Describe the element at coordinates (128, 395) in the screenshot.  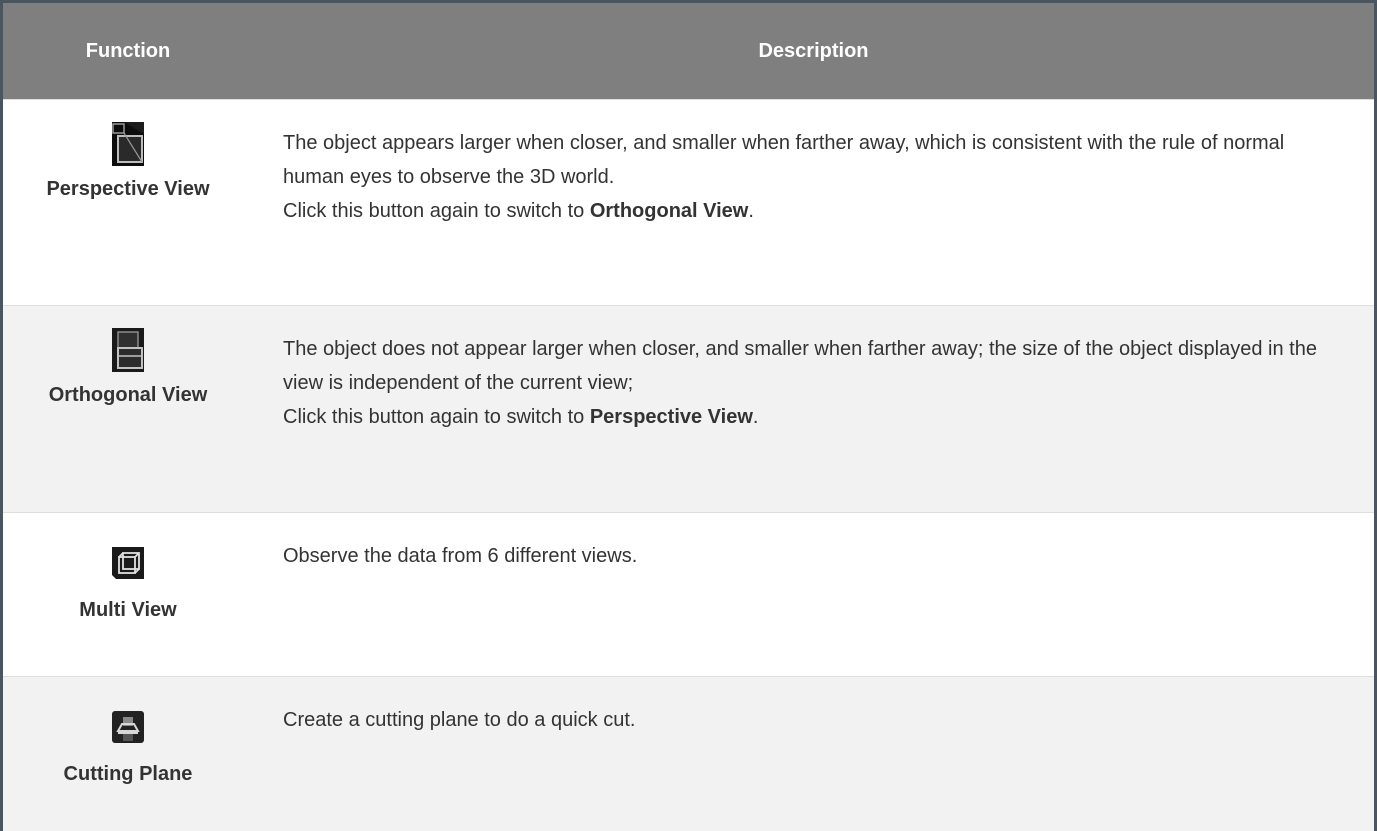
I see `function-name: Orthogonal View` at that location.